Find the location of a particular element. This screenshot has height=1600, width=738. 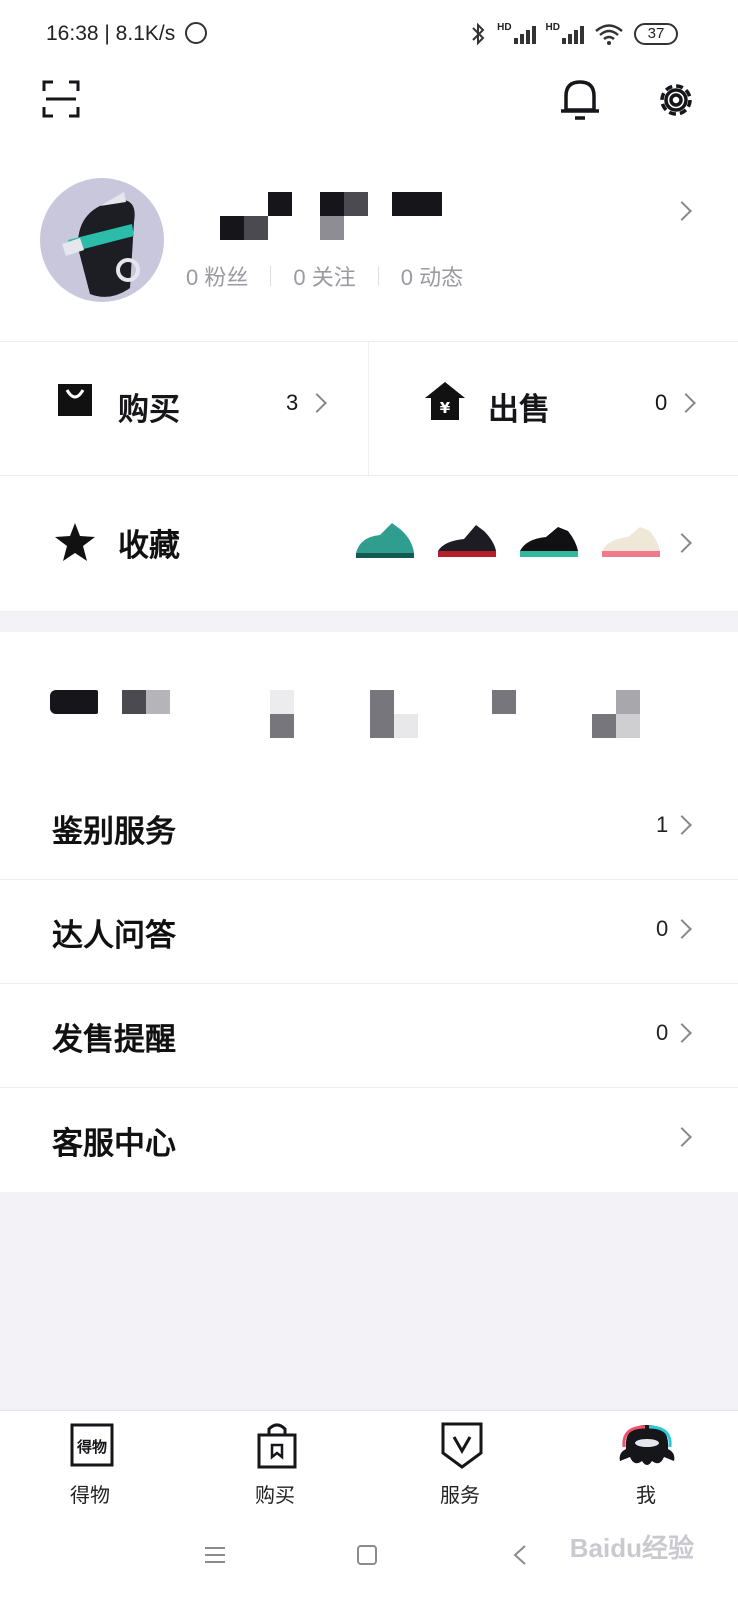

svg-text: 得物 is located at coordinates (91, 1447).